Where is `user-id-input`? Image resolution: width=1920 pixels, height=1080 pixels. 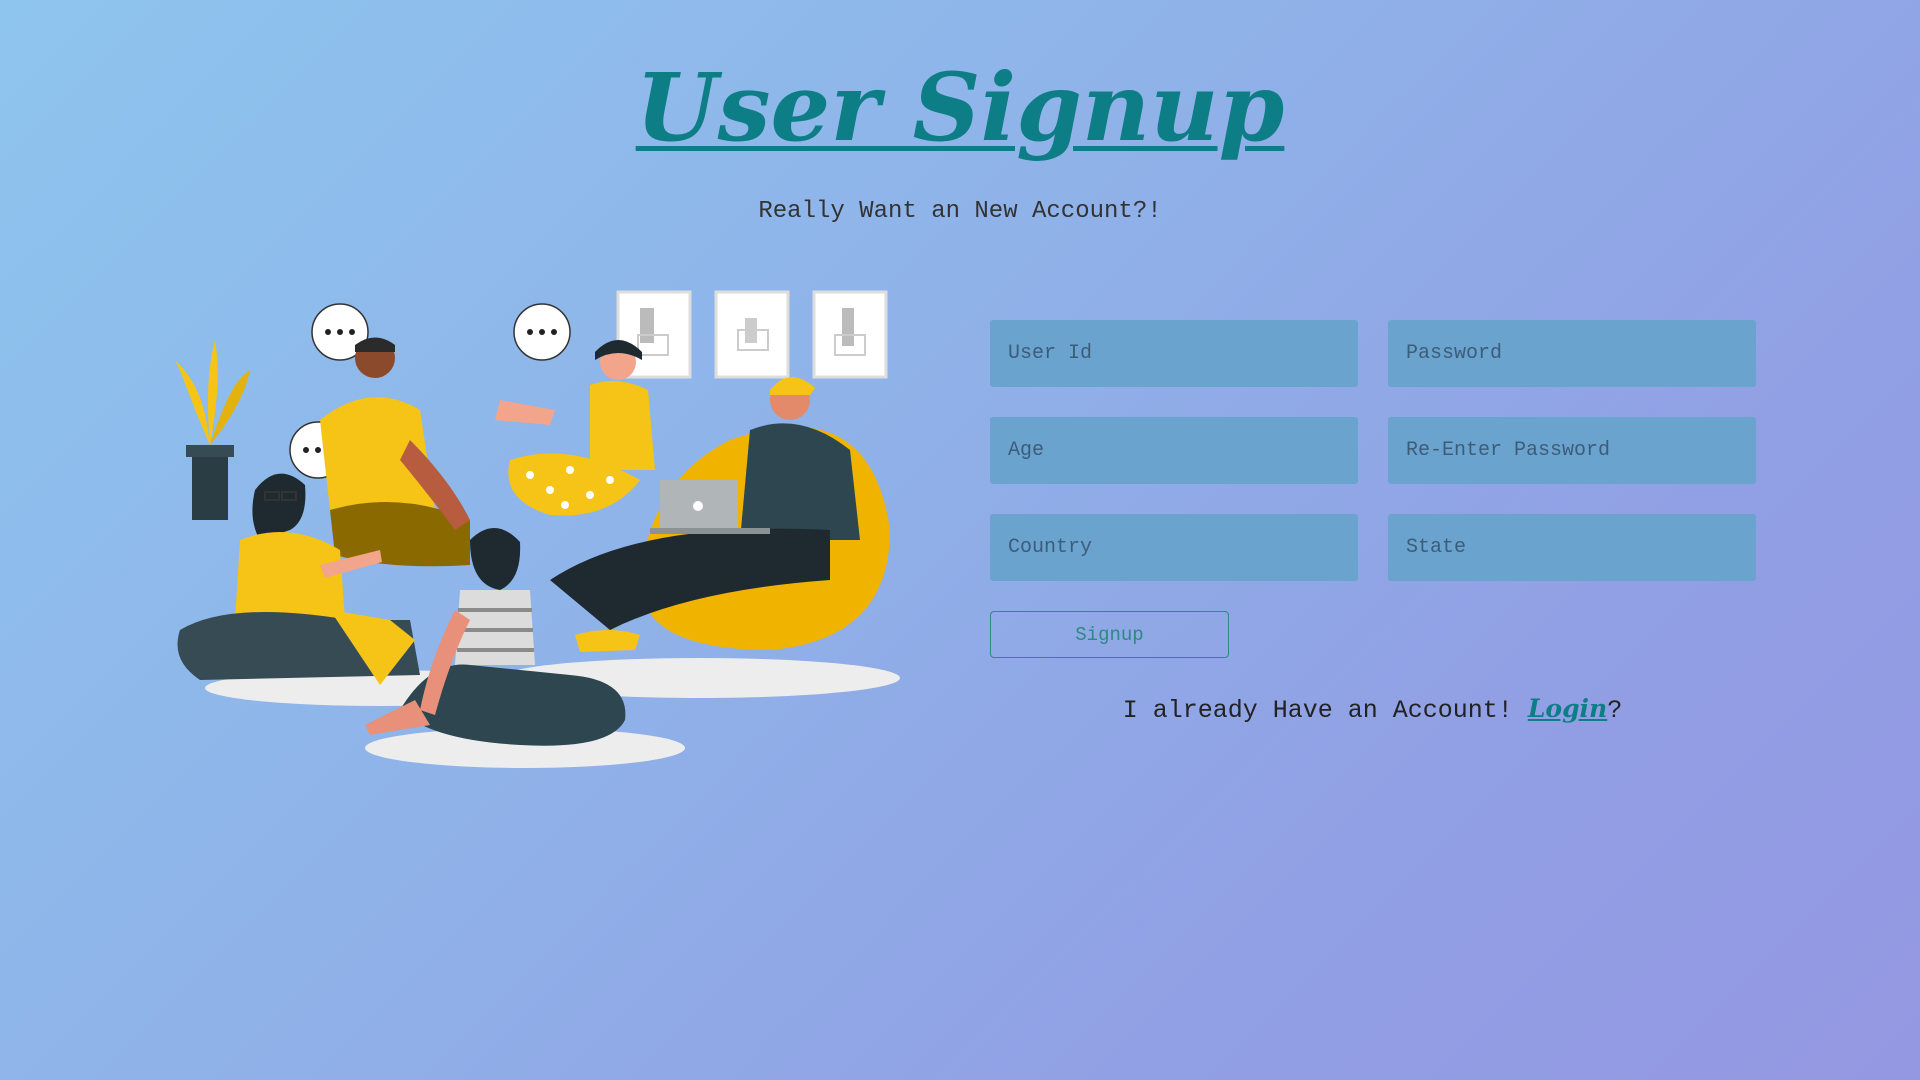
user-id-input is located at coordinates (1174, 353).